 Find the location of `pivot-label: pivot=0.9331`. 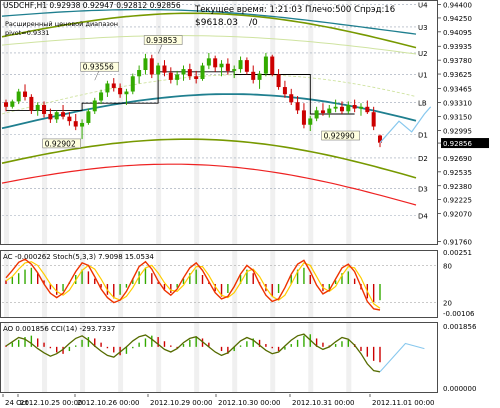

pivot-label: pivot=0.9331 is located at coordinates (27, 33).